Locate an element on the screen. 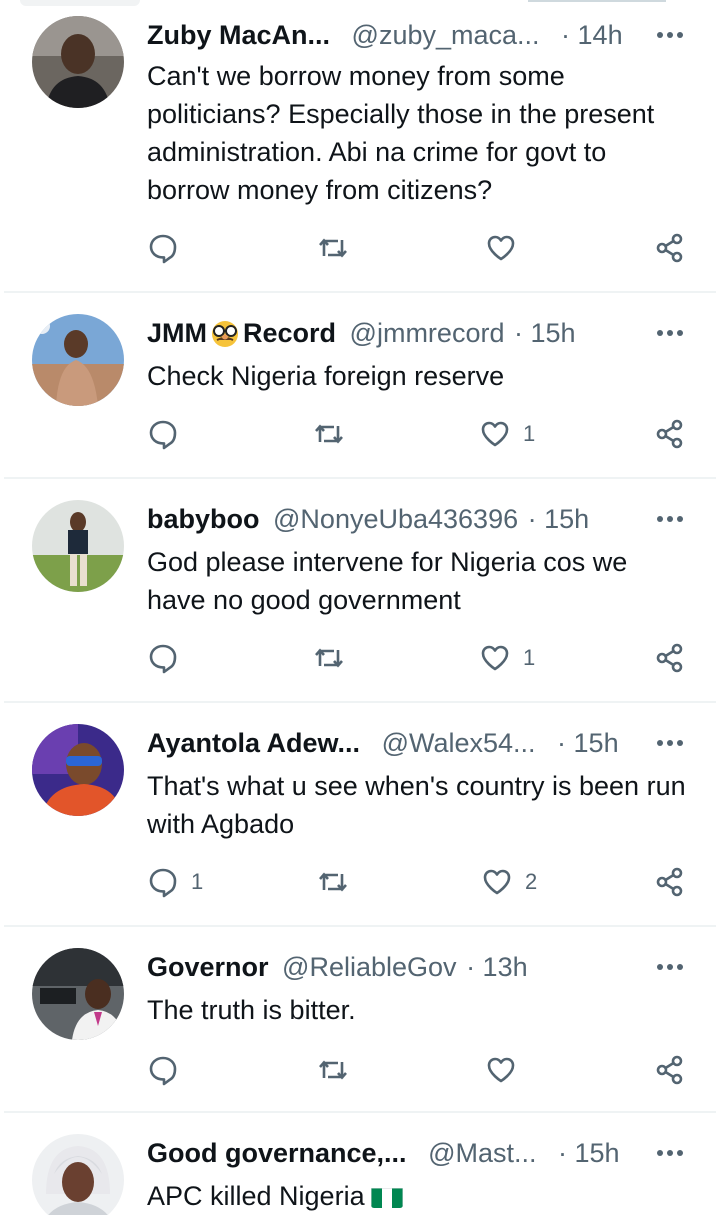  display-name: Governor is located at coordinates (208, 967).